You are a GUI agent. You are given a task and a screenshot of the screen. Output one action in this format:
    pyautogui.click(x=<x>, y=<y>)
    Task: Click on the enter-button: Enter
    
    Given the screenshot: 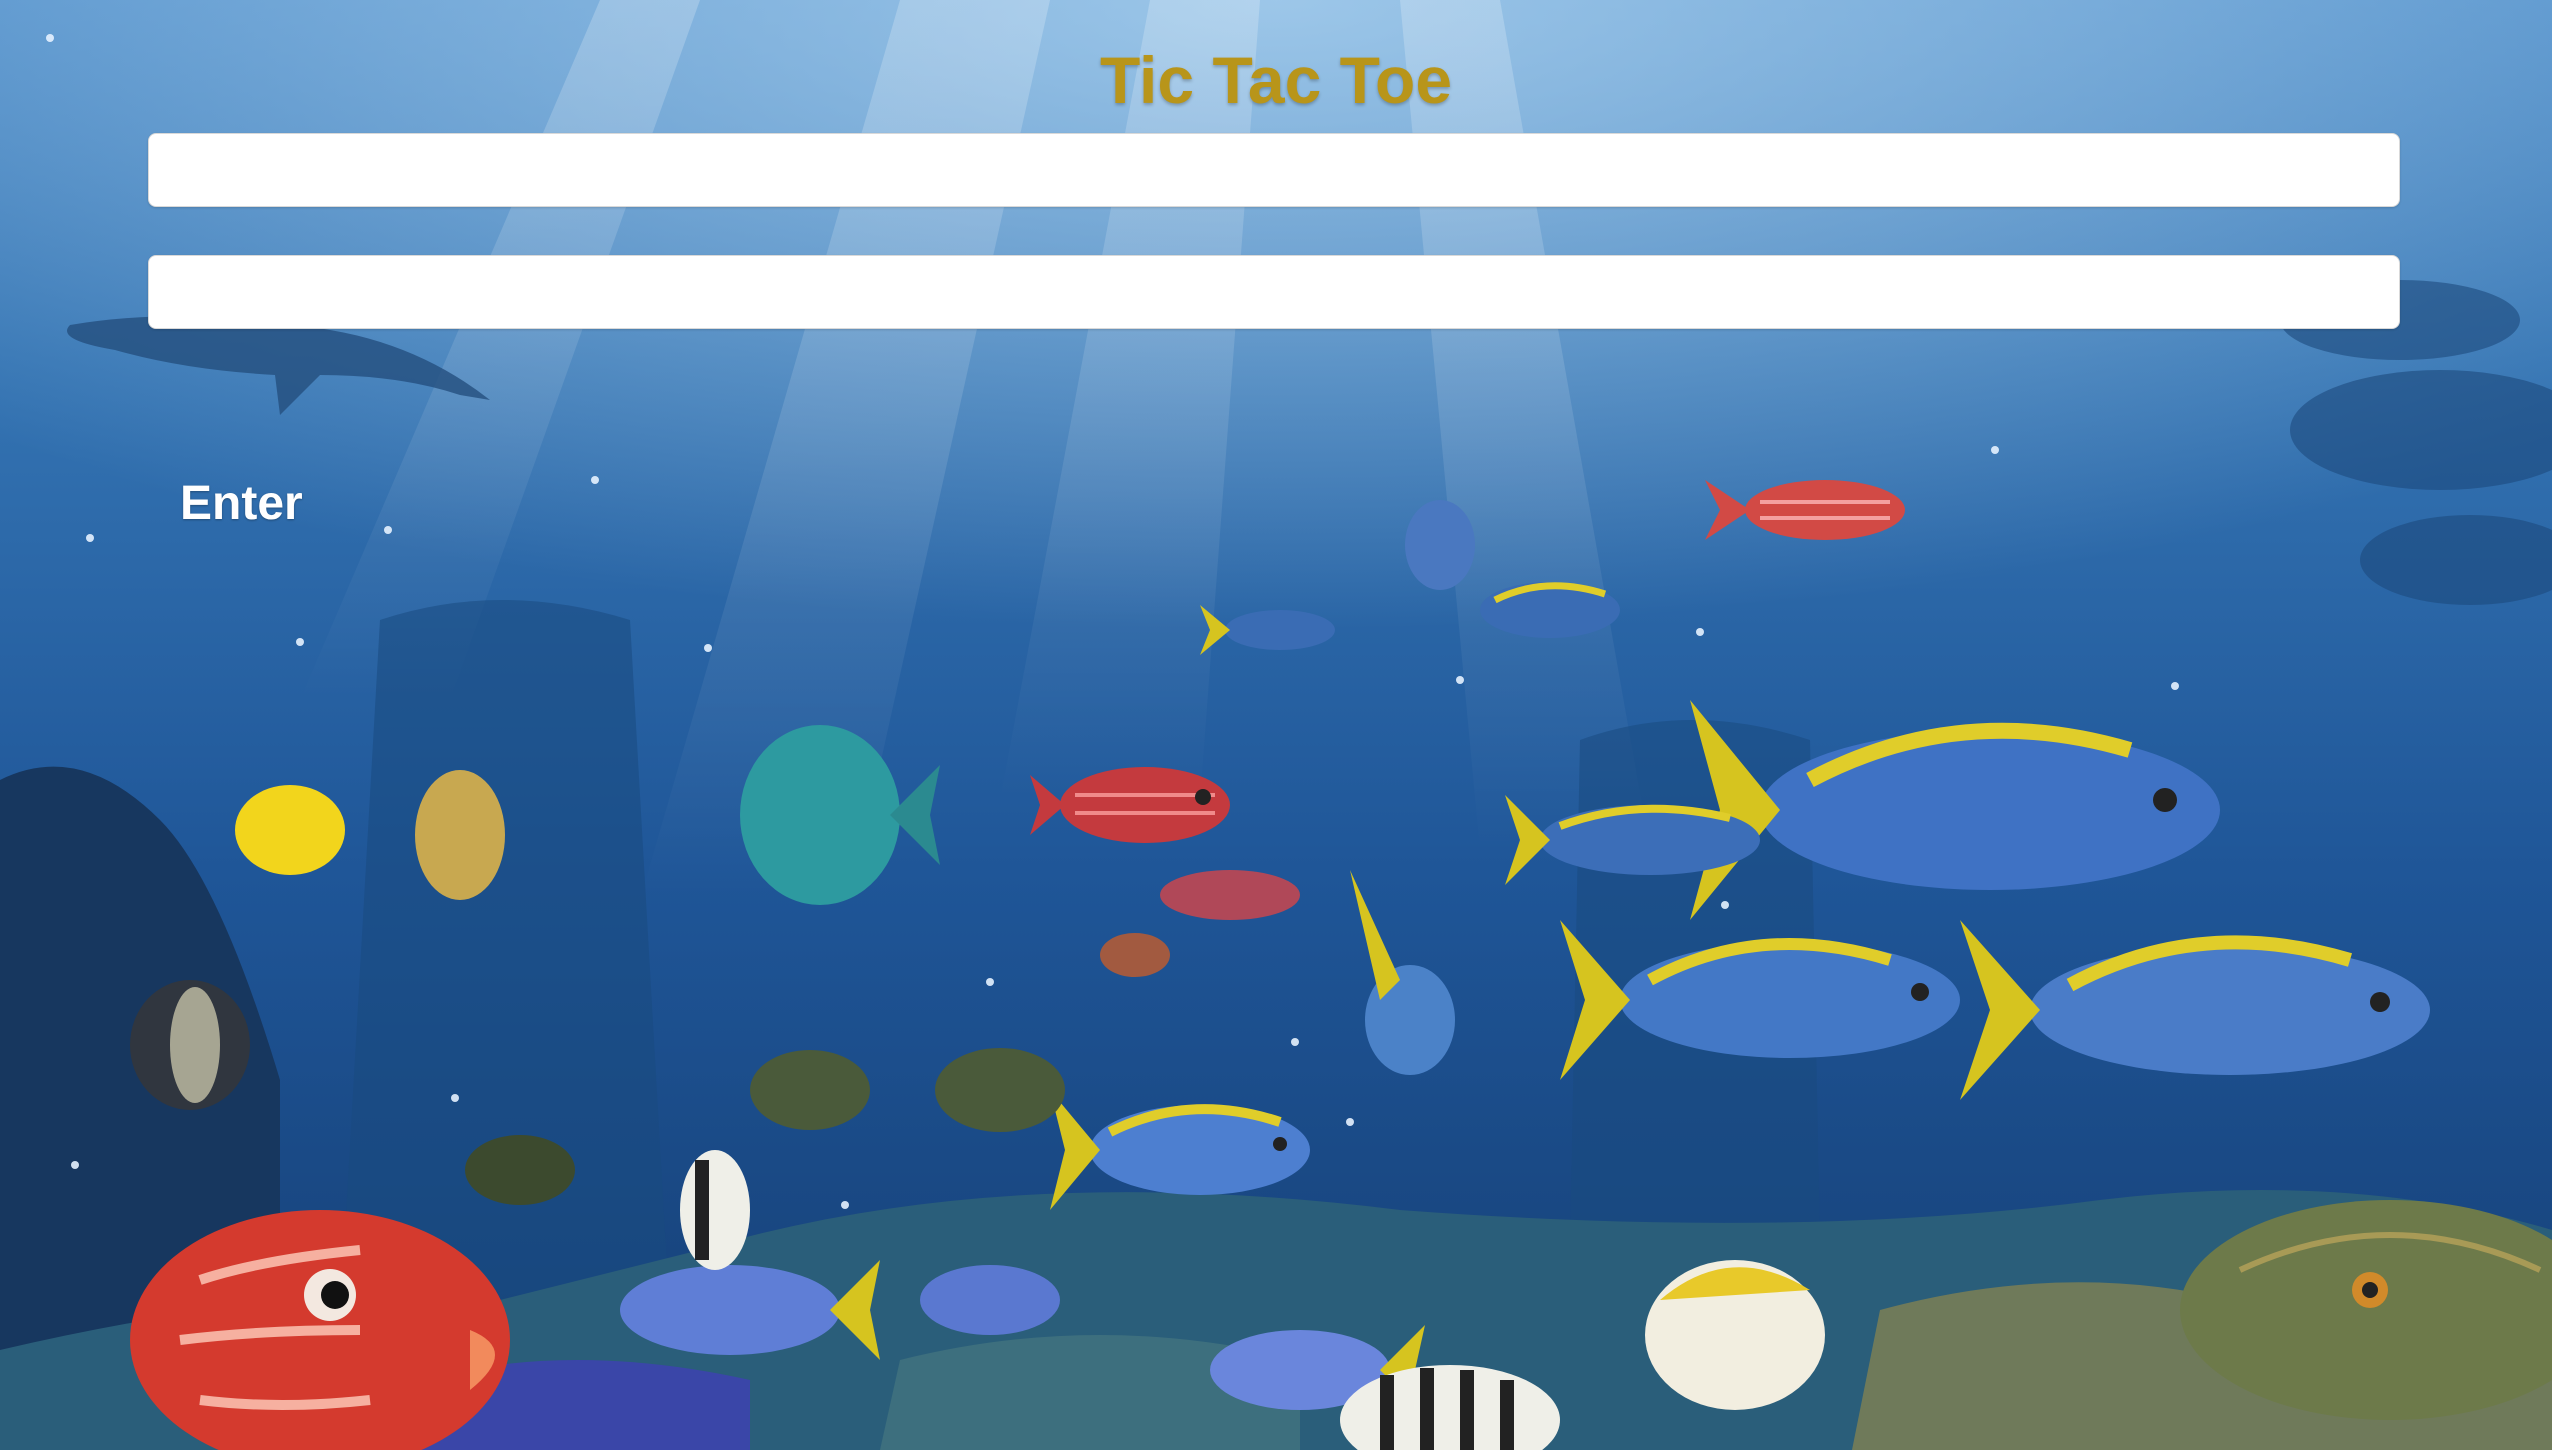 What is the action you would take?
    pyautogui.click(x=241, y=504)
    